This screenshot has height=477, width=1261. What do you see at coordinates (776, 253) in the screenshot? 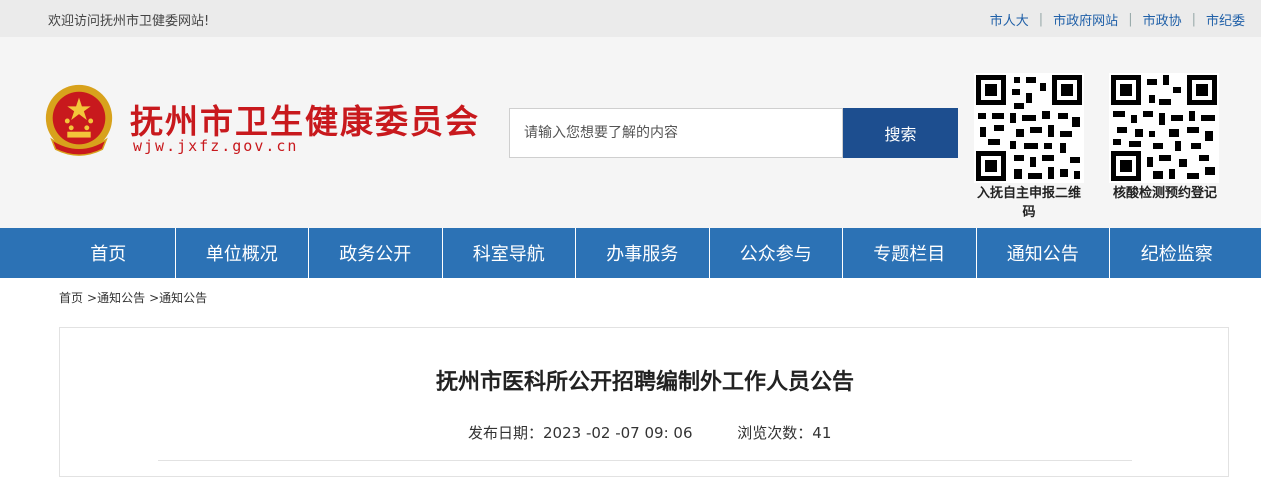
I see `nav-item-participation: 公众参与` at bounding box center [776, 253].